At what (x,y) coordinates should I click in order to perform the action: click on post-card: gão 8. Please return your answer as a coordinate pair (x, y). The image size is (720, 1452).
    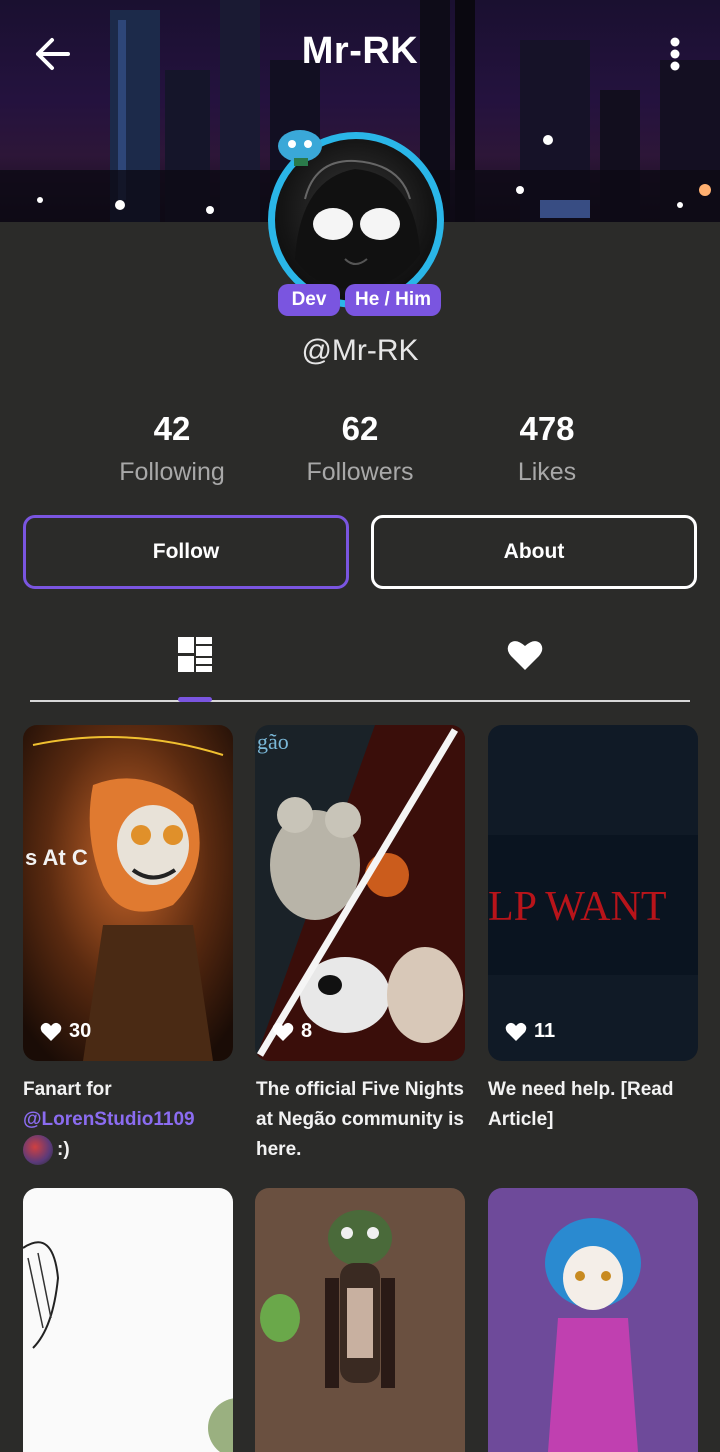
    Looking at the image, I should click on (360, 893).